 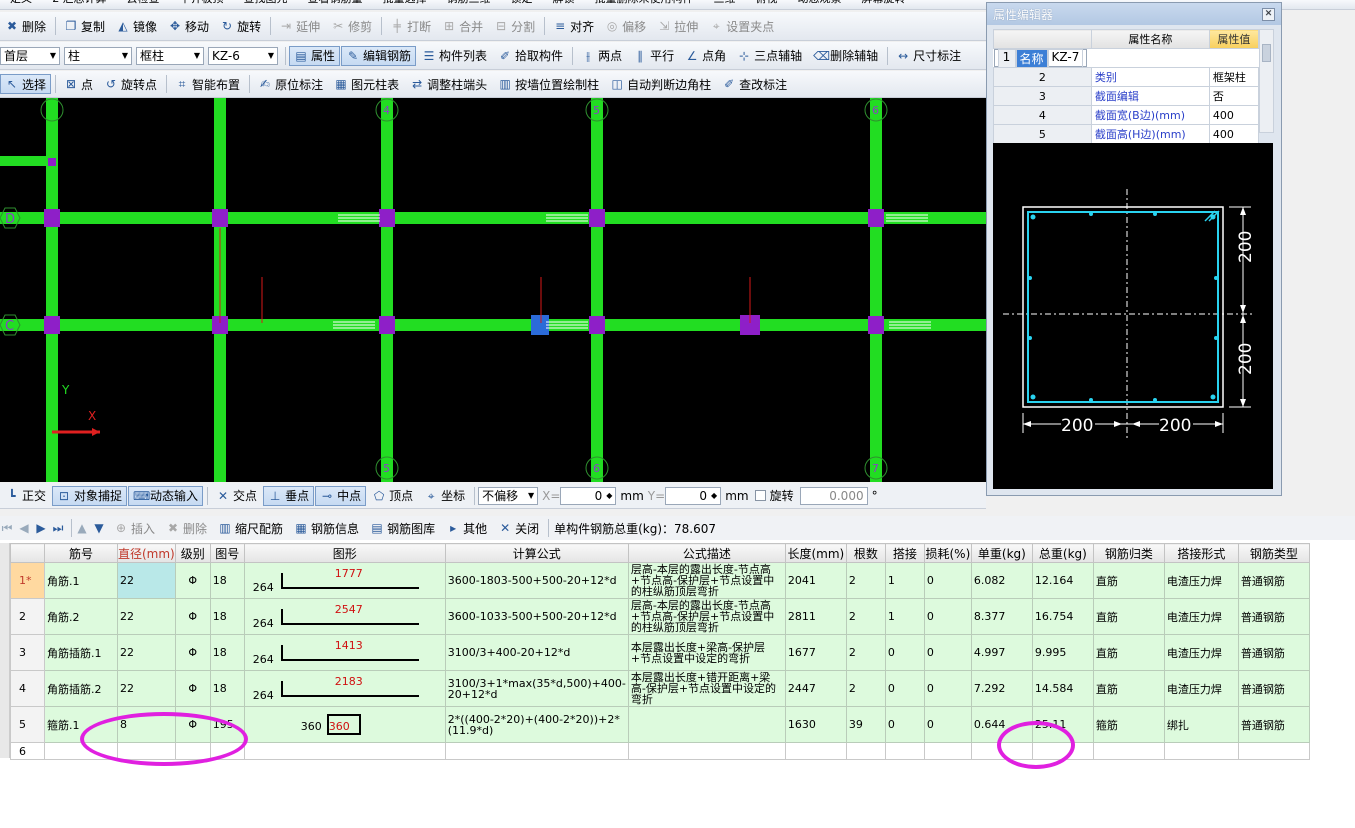 What do you see at coordinates (25, 26) in the screenshot?
I see `tool-delete: ✖ 删除` at bounding box center [25, 26].